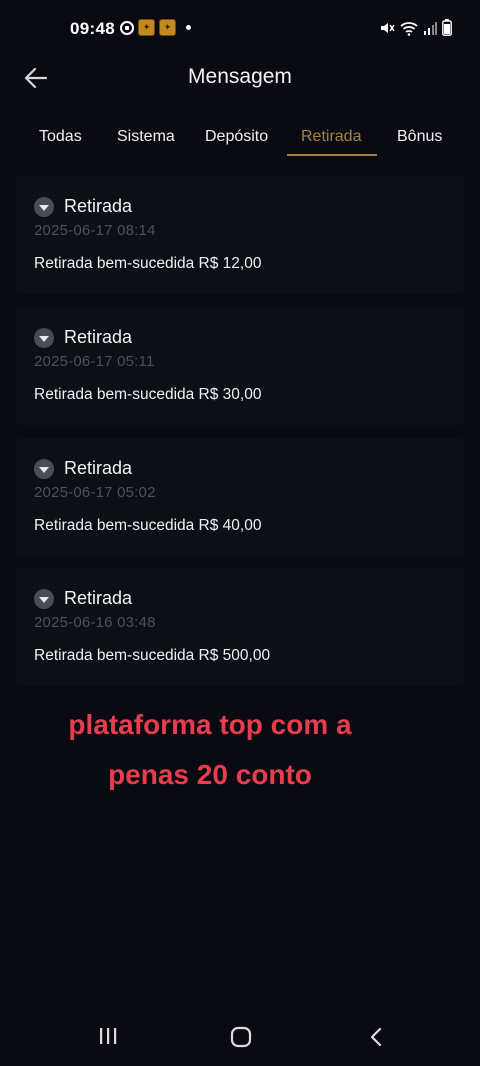 This screenshot has height=1066, width=480. Describe the element at coordinates (94, 361) in the screenshot. I see `message-date: 2025-06-17 05:11` at that location.